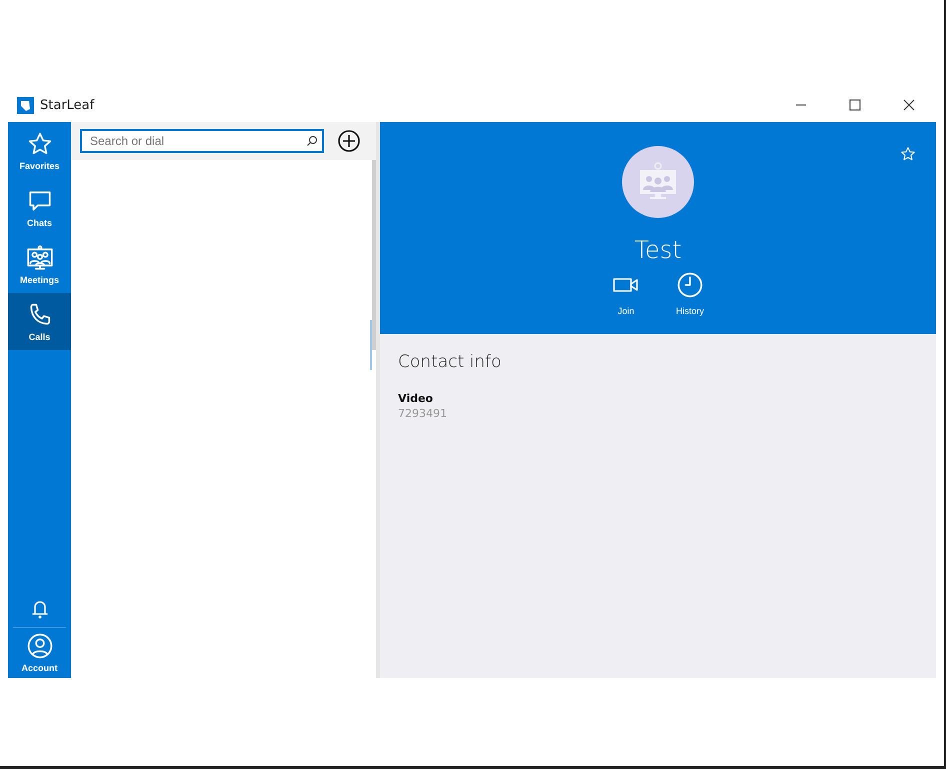 This screenshot has width=946, height=769. I want to click on field-value: 7293491, so click(423, 413).